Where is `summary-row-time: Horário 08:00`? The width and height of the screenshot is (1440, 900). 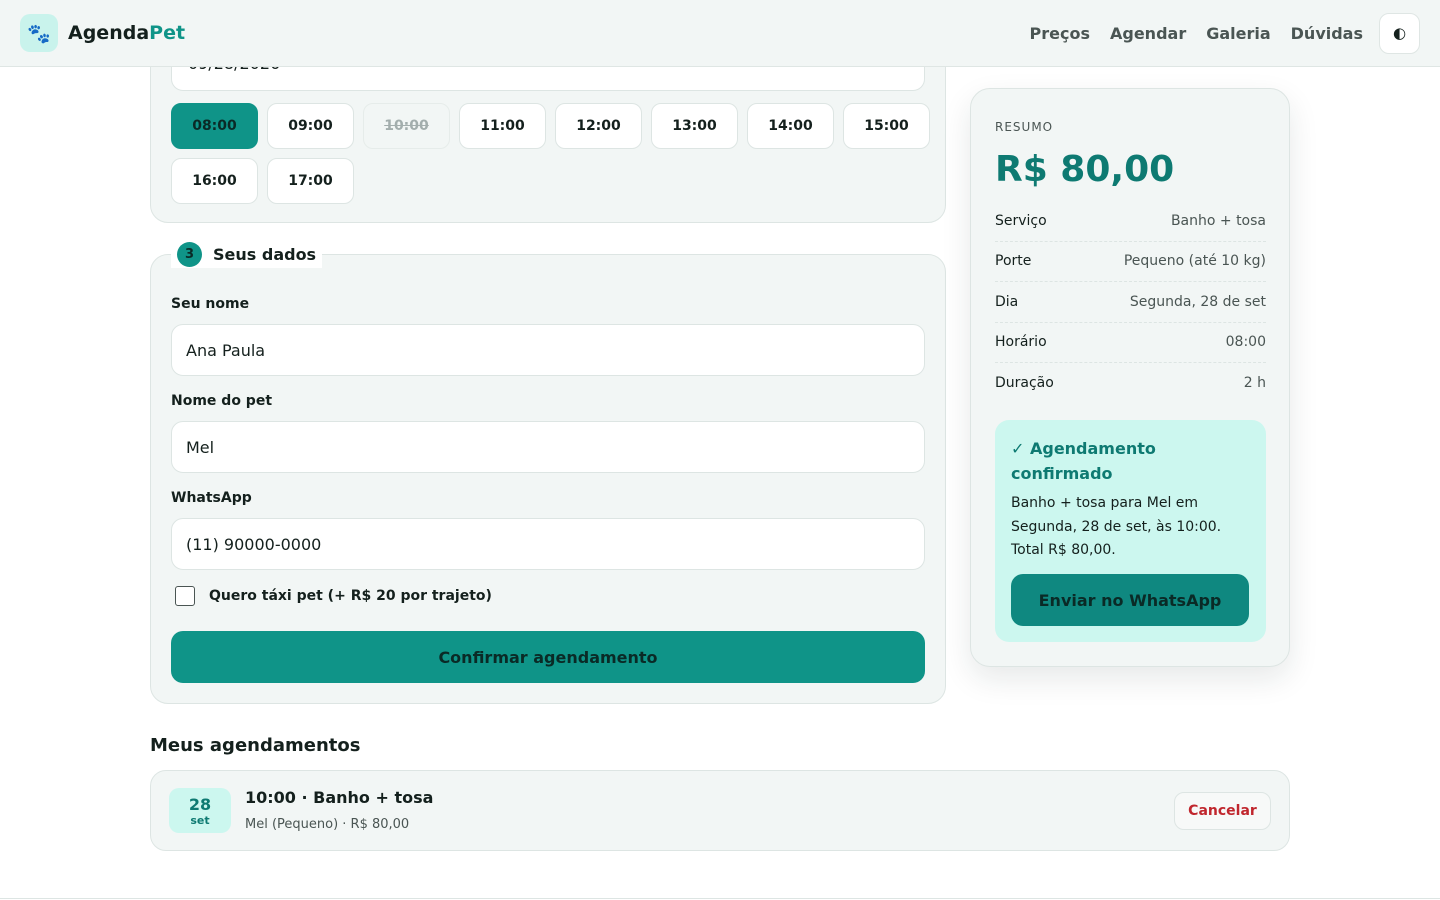
summary-row-time: Horário 08:00 is located at coordinates (1130, 343).